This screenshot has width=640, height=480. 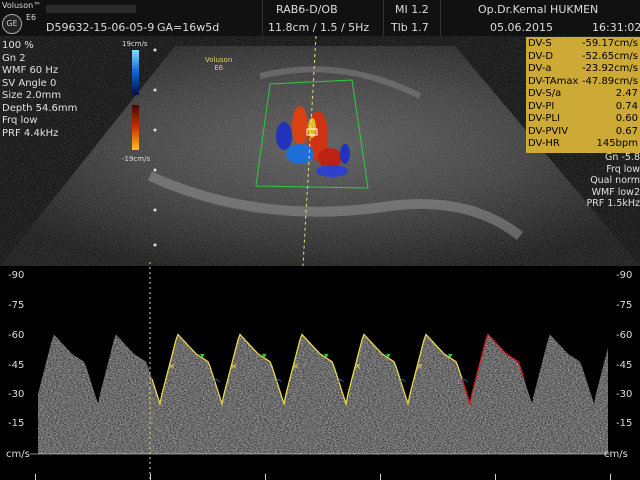 I want to click on param-doppler-gain: Gn -5.8, so click(x=622, y=157).